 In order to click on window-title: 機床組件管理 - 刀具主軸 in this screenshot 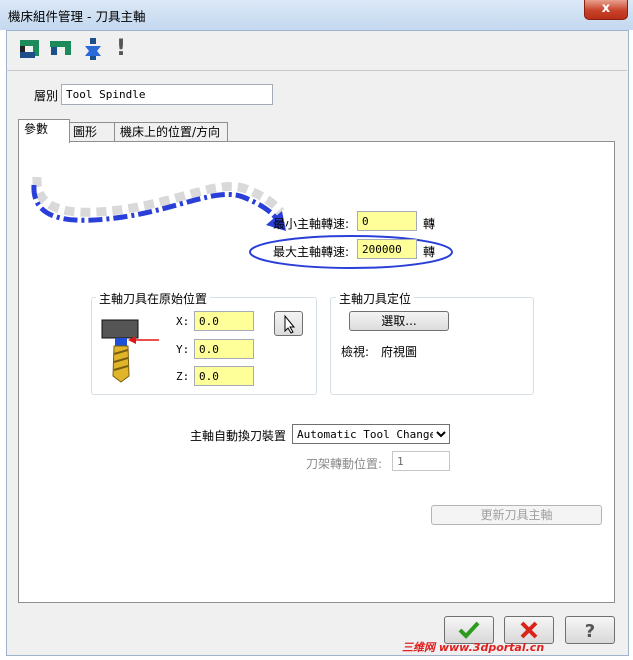, I will do `click(77, 16)`.